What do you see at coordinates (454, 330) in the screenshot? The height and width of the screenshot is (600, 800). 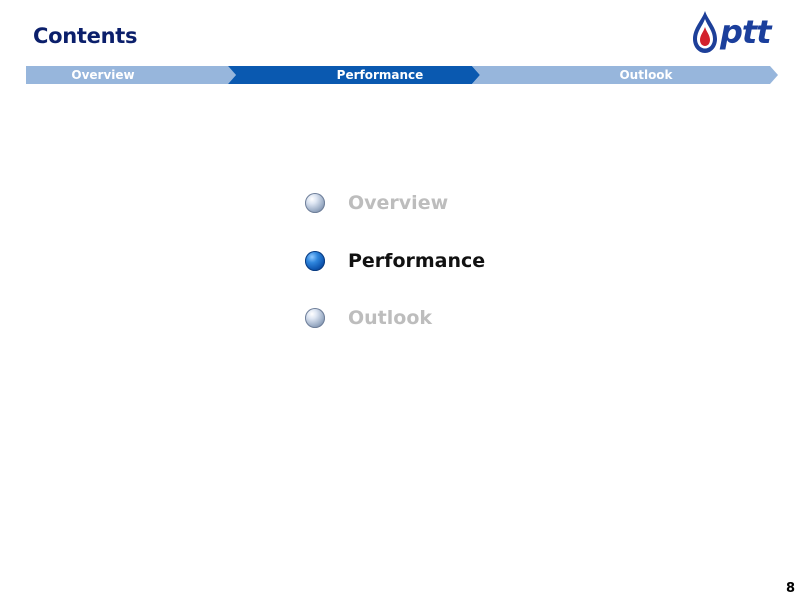 I see `agenda-item-outlook: Outlook` at bounding box center [454, 330].